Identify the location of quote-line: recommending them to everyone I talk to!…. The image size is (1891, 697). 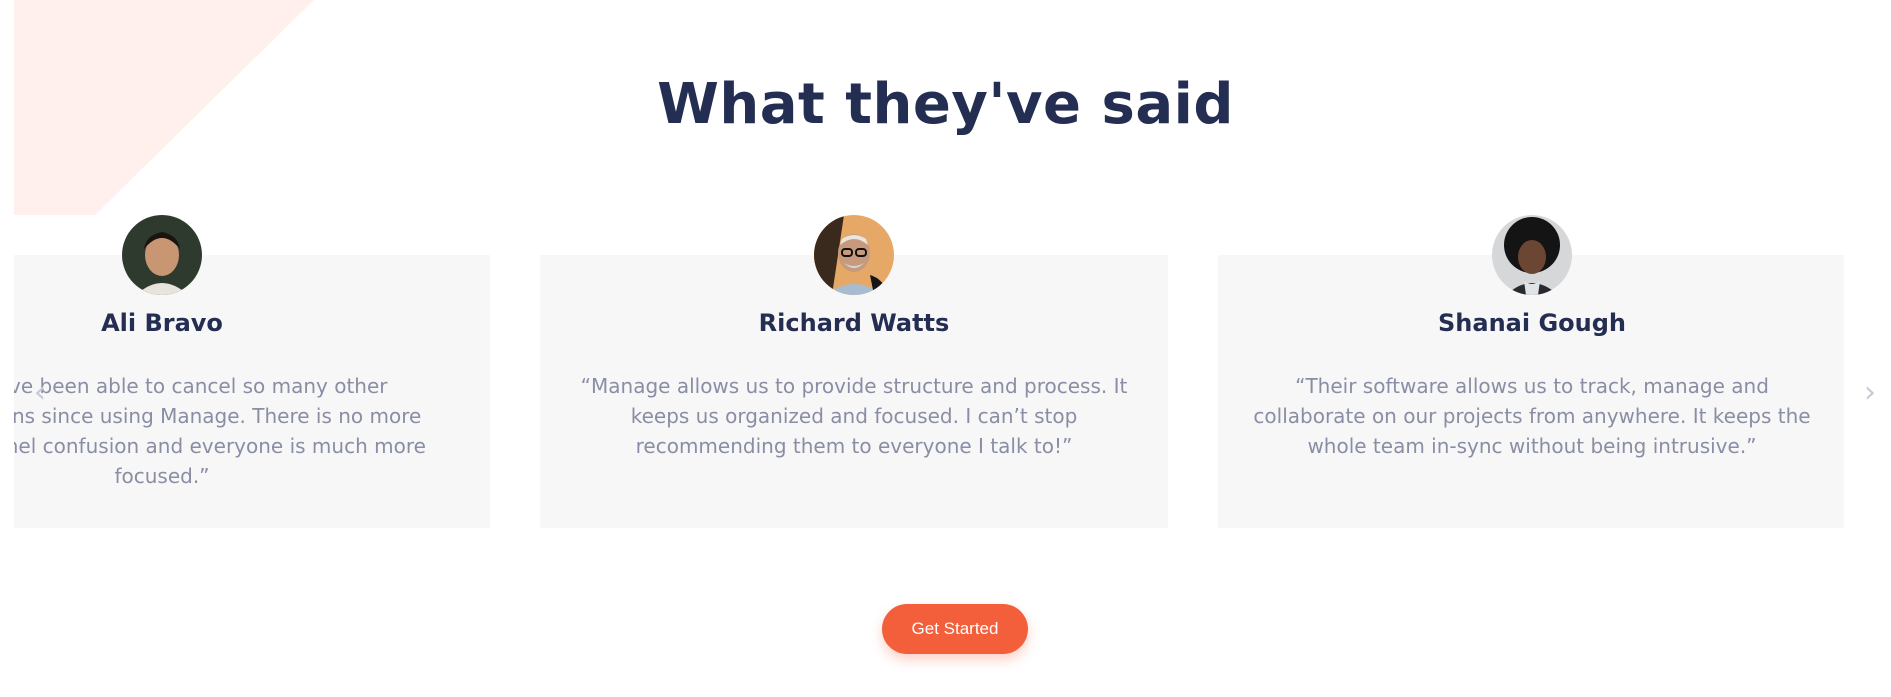
(854, 446).